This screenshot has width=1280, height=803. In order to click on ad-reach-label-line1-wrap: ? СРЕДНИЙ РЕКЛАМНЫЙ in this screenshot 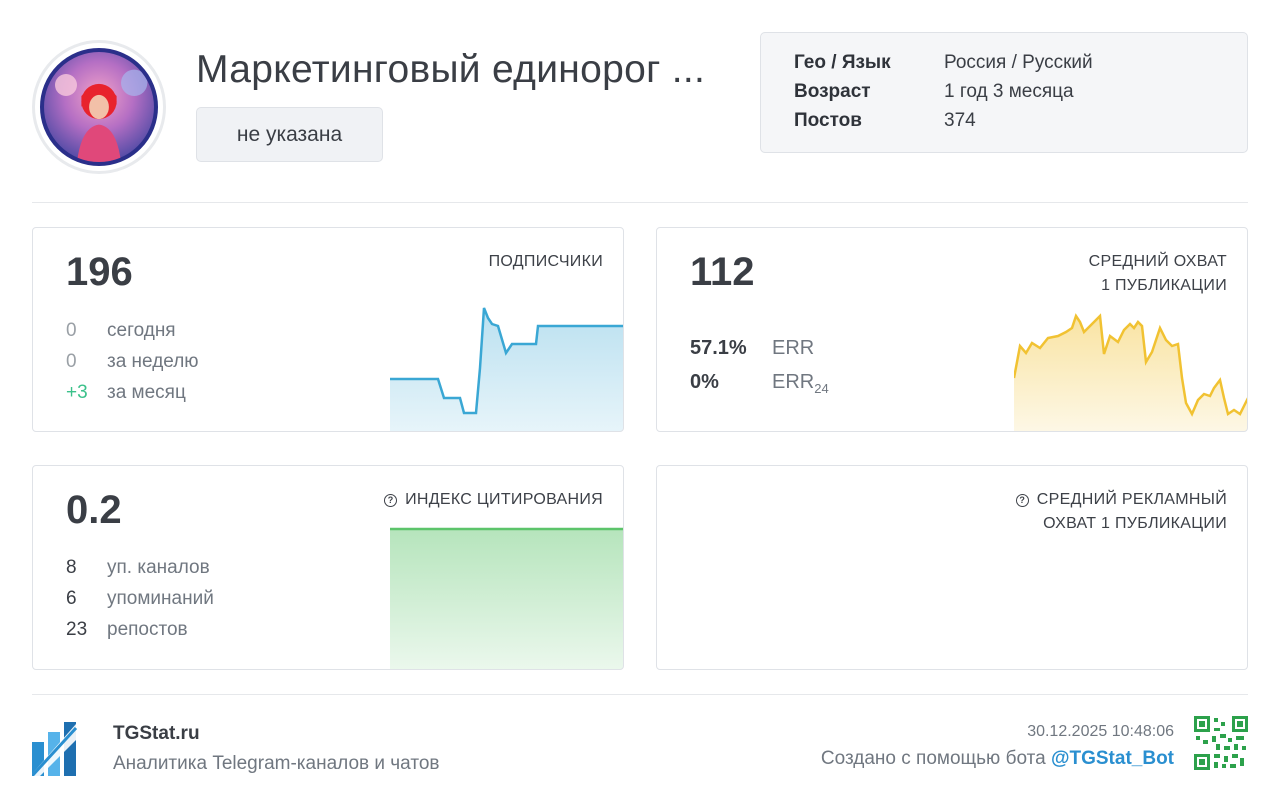, I will do `click(1121, 500)`.